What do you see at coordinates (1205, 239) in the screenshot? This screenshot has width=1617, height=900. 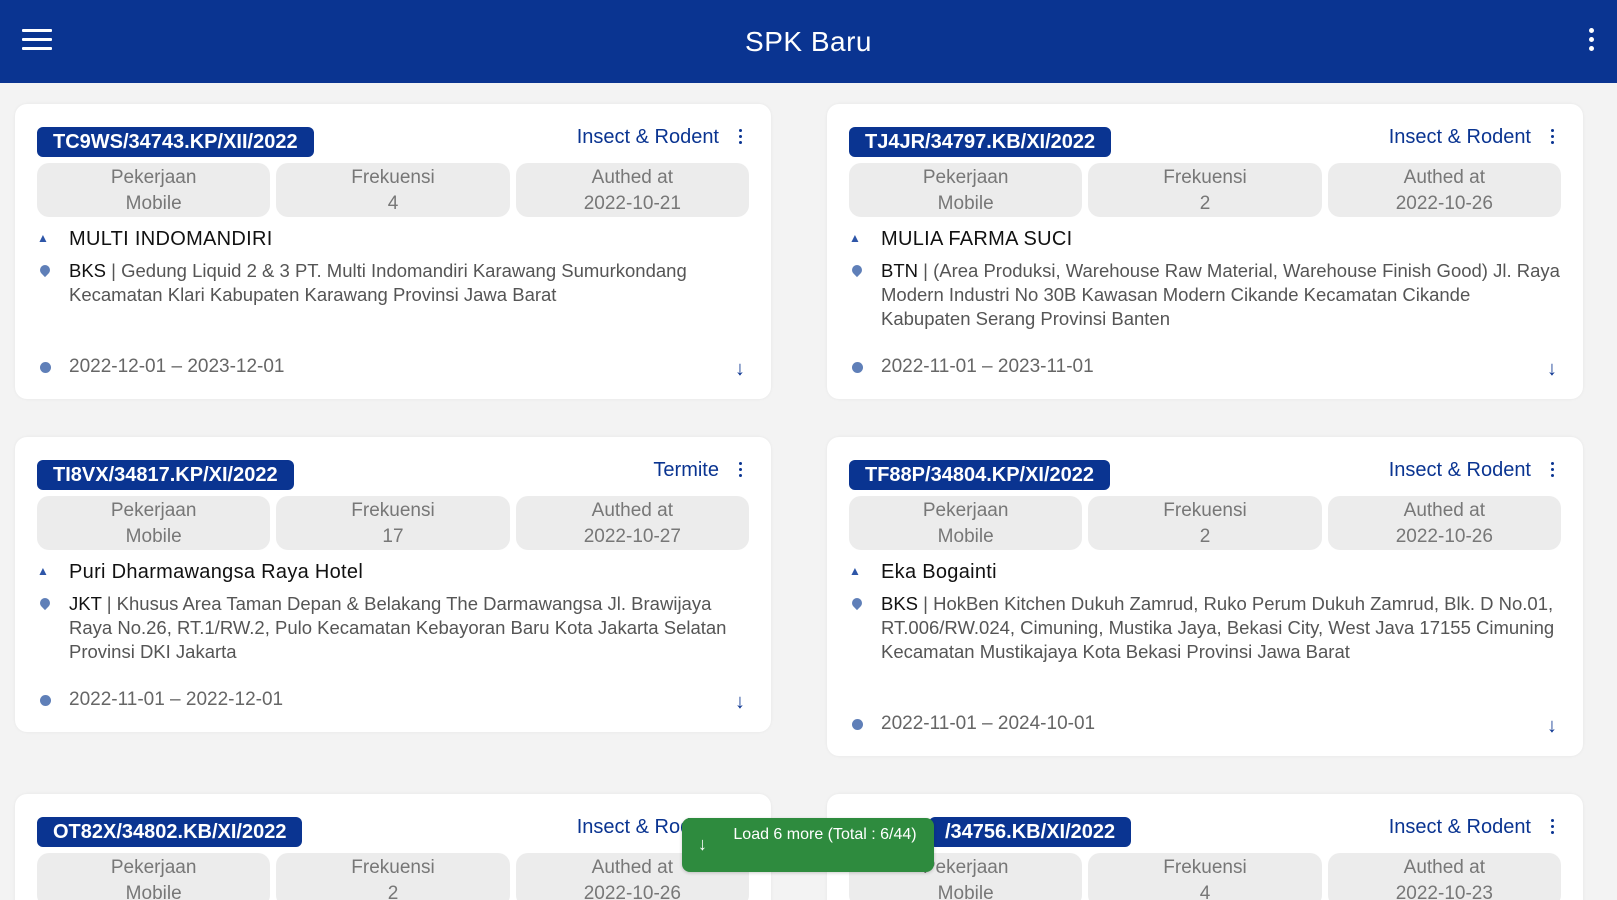 I see `client-row: ▲ MULIA FARMA SUCI` at bounding box center [1205, 239].